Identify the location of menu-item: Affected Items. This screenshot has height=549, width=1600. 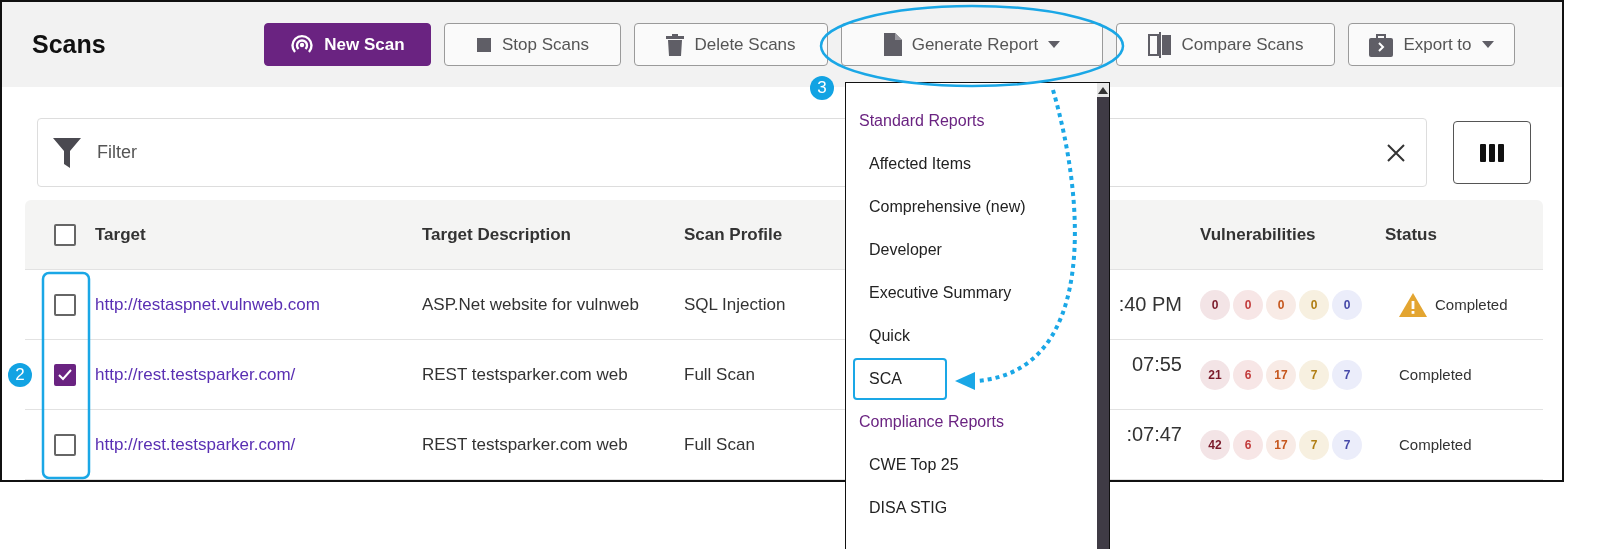
(920, 163).